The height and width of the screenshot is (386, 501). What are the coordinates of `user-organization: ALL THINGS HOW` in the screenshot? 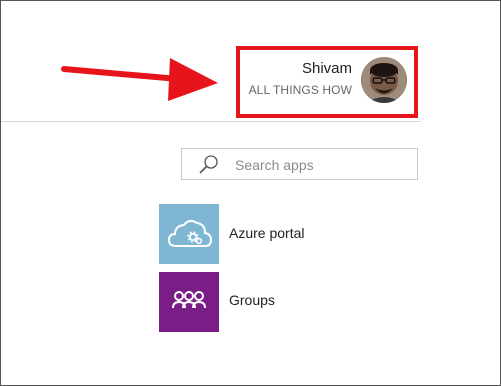 It's located at (294, 90).